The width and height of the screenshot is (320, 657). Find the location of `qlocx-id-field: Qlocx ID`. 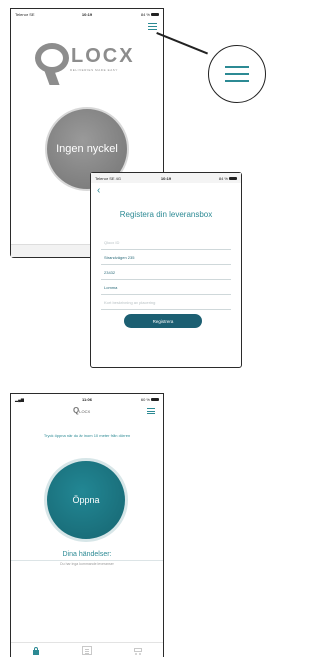

qlocx-id-field: Qlocx ID is located at coordinates (166, 242).